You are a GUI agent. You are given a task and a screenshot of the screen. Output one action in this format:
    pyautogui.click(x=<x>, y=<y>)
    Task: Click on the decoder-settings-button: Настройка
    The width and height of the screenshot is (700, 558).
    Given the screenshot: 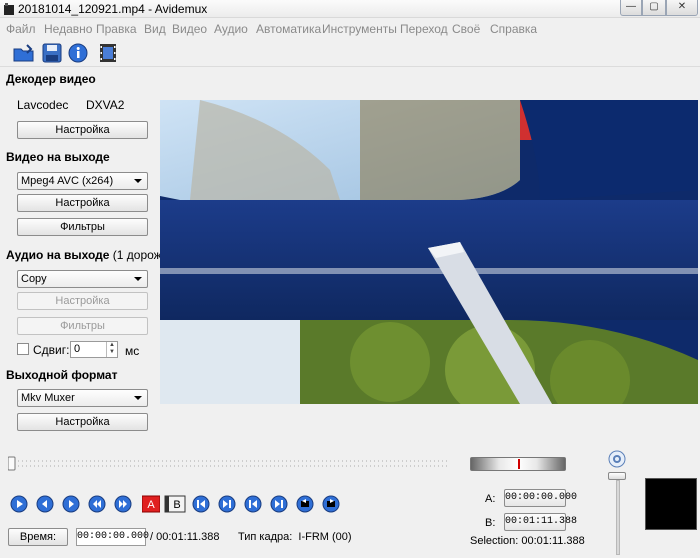 What is the action you would take?
    pyautogui.click(x=82, y=130)
    